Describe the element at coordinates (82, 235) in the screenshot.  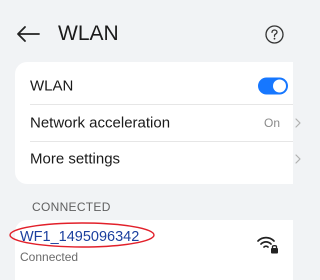
I see `annotation-ellipse` at that location.